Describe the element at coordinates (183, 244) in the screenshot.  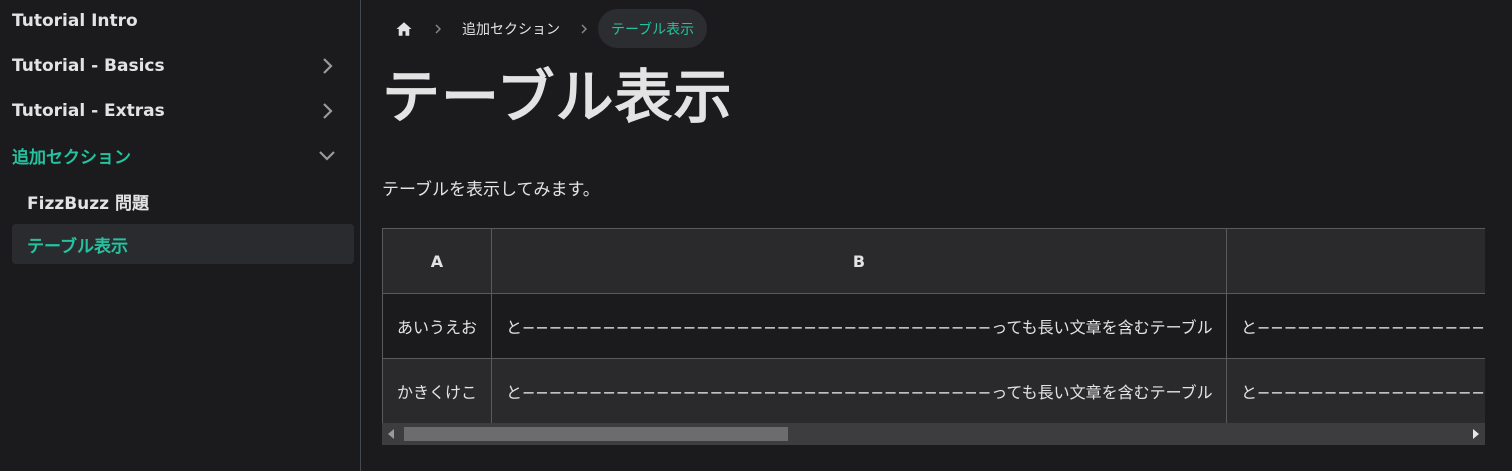
I see `sidebar-item-table-display: テーブル表示` at that location.